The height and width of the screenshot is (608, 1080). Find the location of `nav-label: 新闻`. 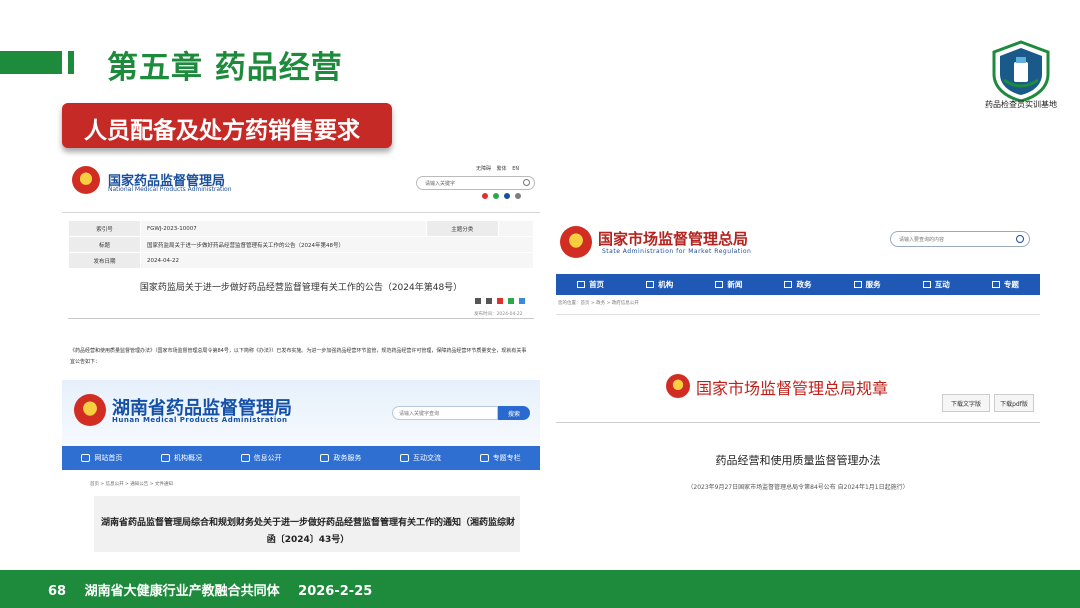

nav-label: 新闻 is located at coordinates (735, 284).